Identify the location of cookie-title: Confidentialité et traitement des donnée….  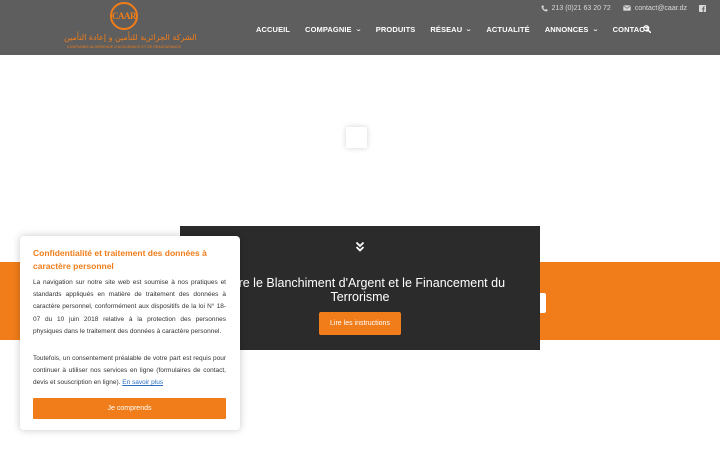
(120, 259).